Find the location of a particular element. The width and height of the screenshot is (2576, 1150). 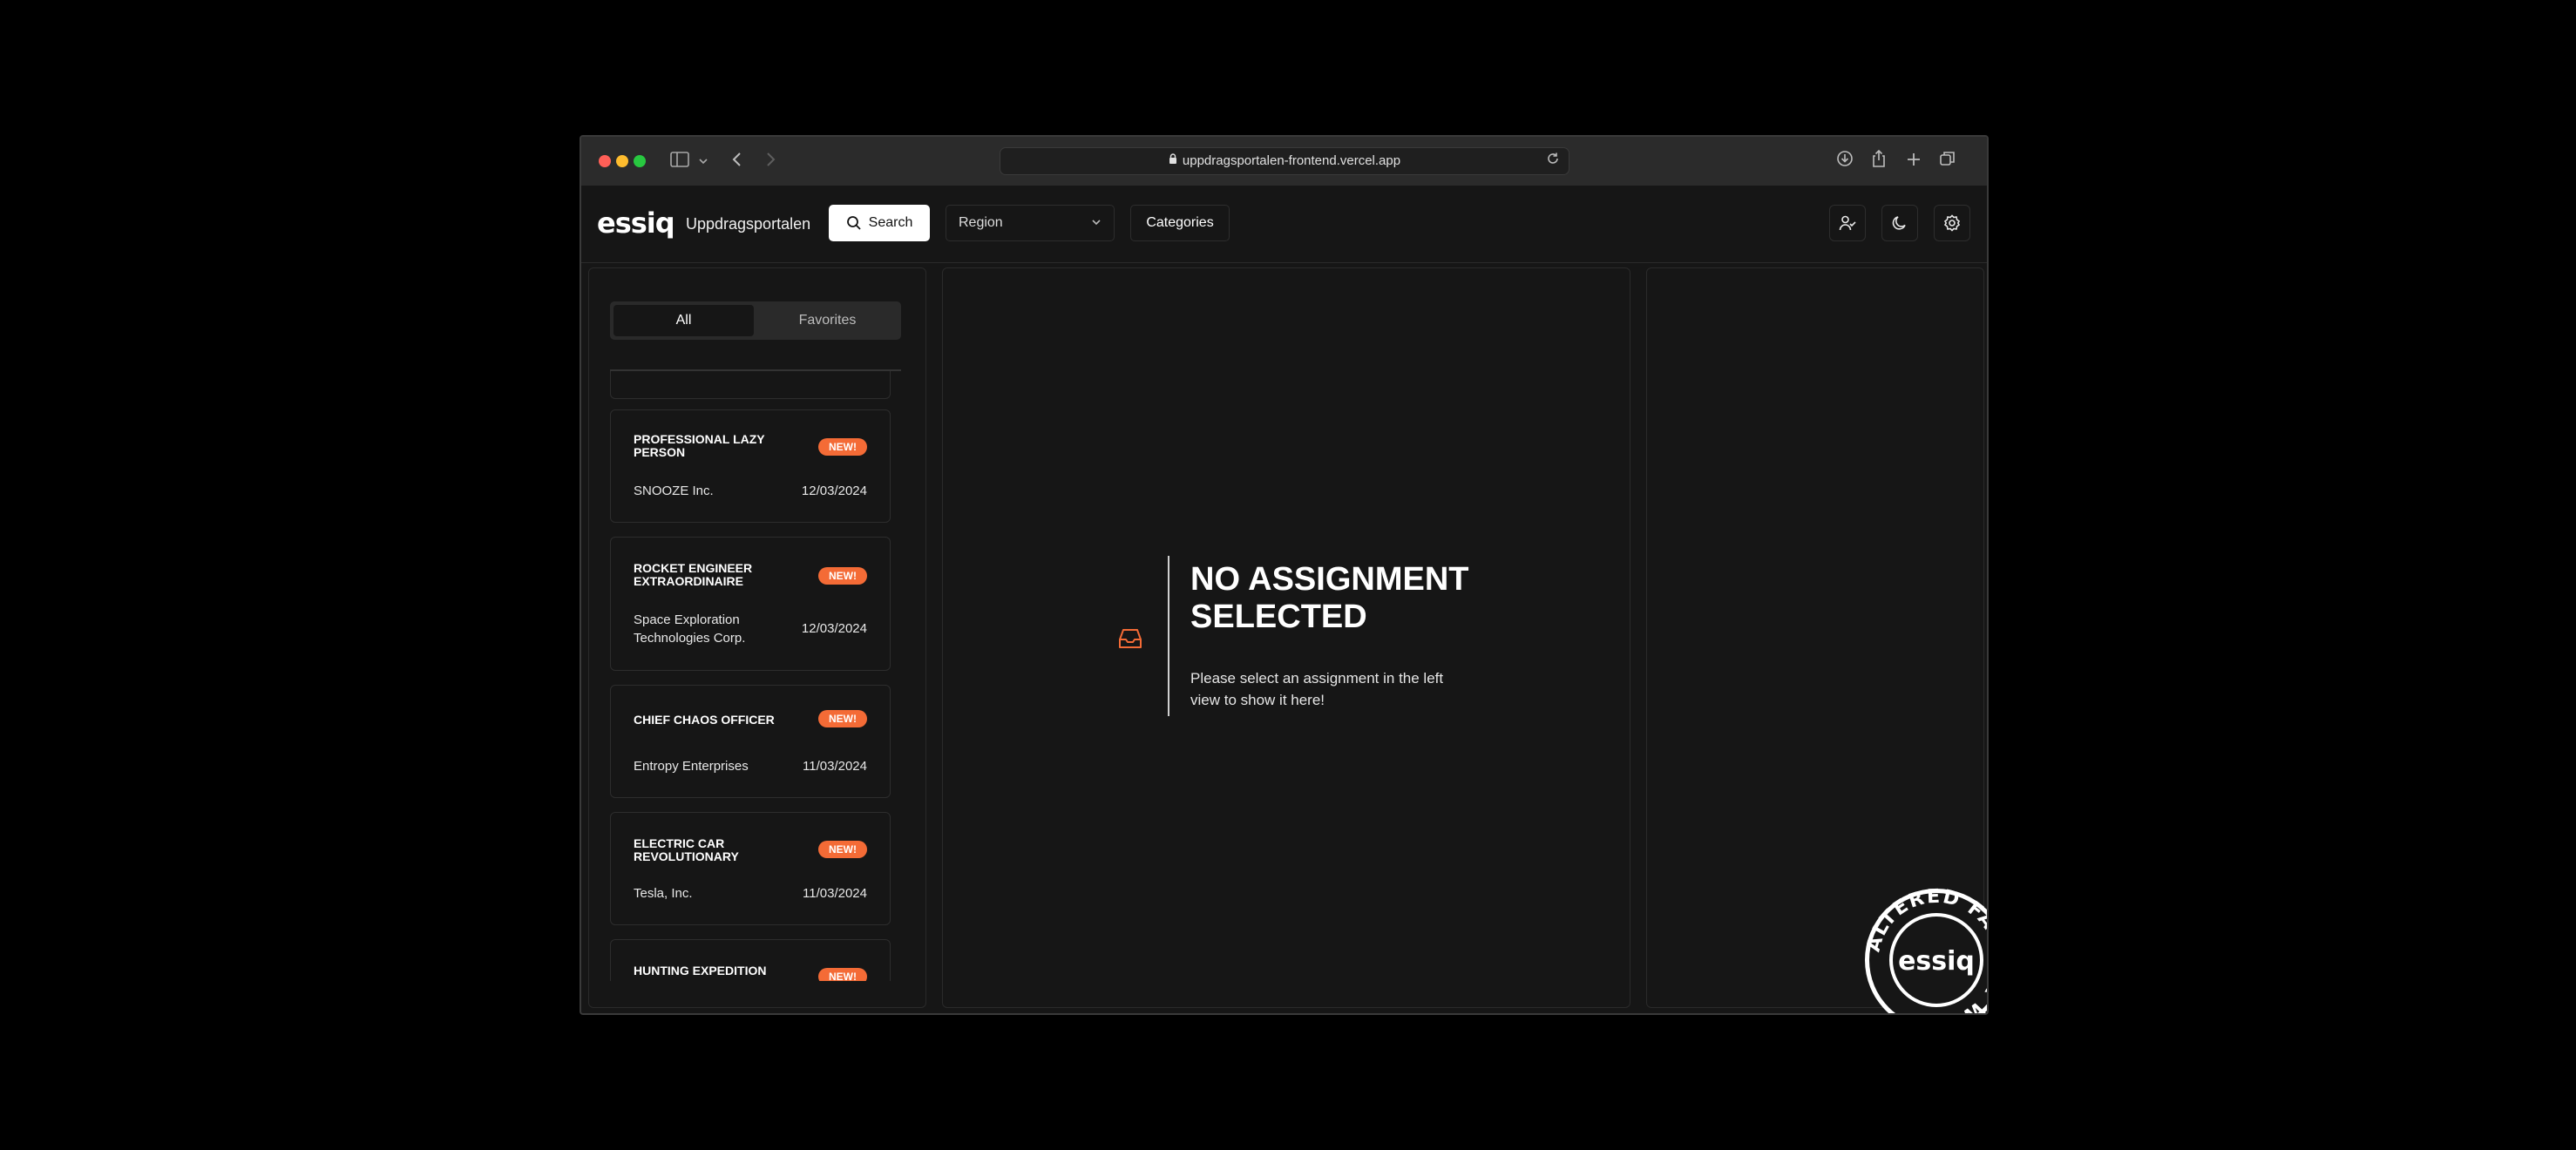

essiq-stamp: ALTERED FACTOR WE essiq is located at coordinates (1925, 949).